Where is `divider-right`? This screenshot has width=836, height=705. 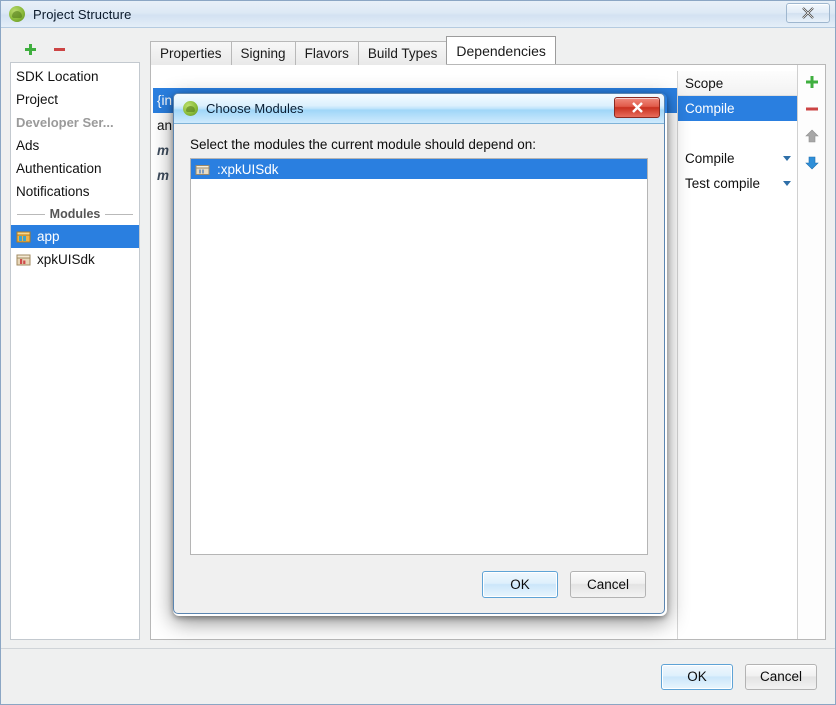 divider-right is located at coordinates (119, 214).